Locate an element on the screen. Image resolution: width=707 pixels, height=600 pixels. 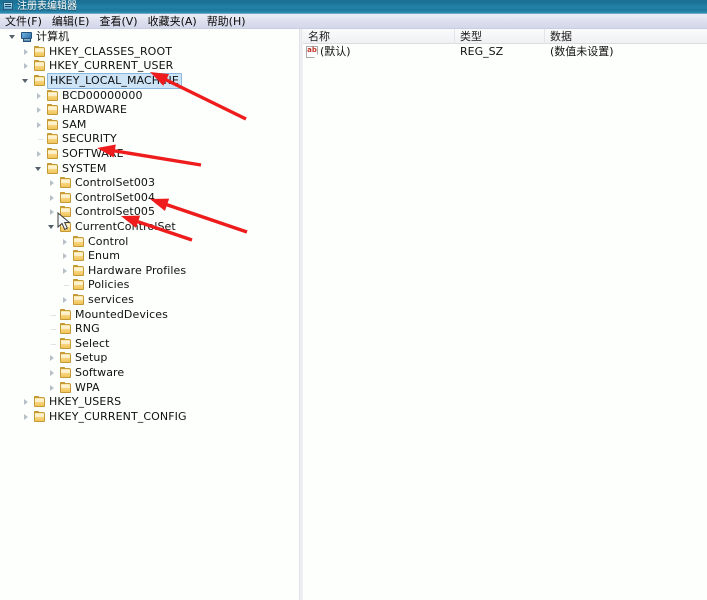
tree-node-enum: Enum is located at coordinates (149, 256).